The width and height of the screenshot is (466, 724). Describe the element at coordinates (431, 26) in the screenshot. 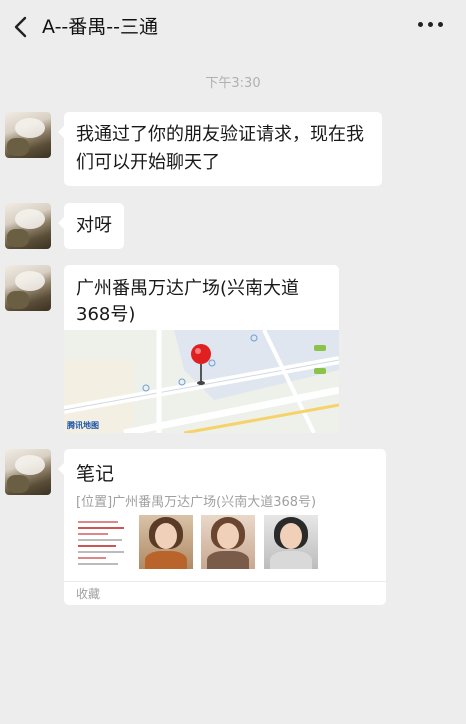

I see `ellipsis-icon` at that location.